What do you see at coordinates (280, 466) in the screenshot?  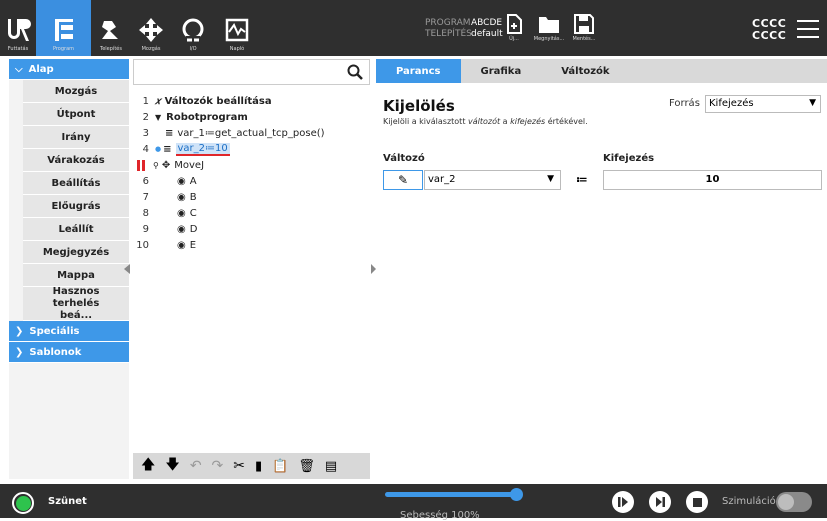 I see `paste-icon: 📋` at bounding box center [280, 466].